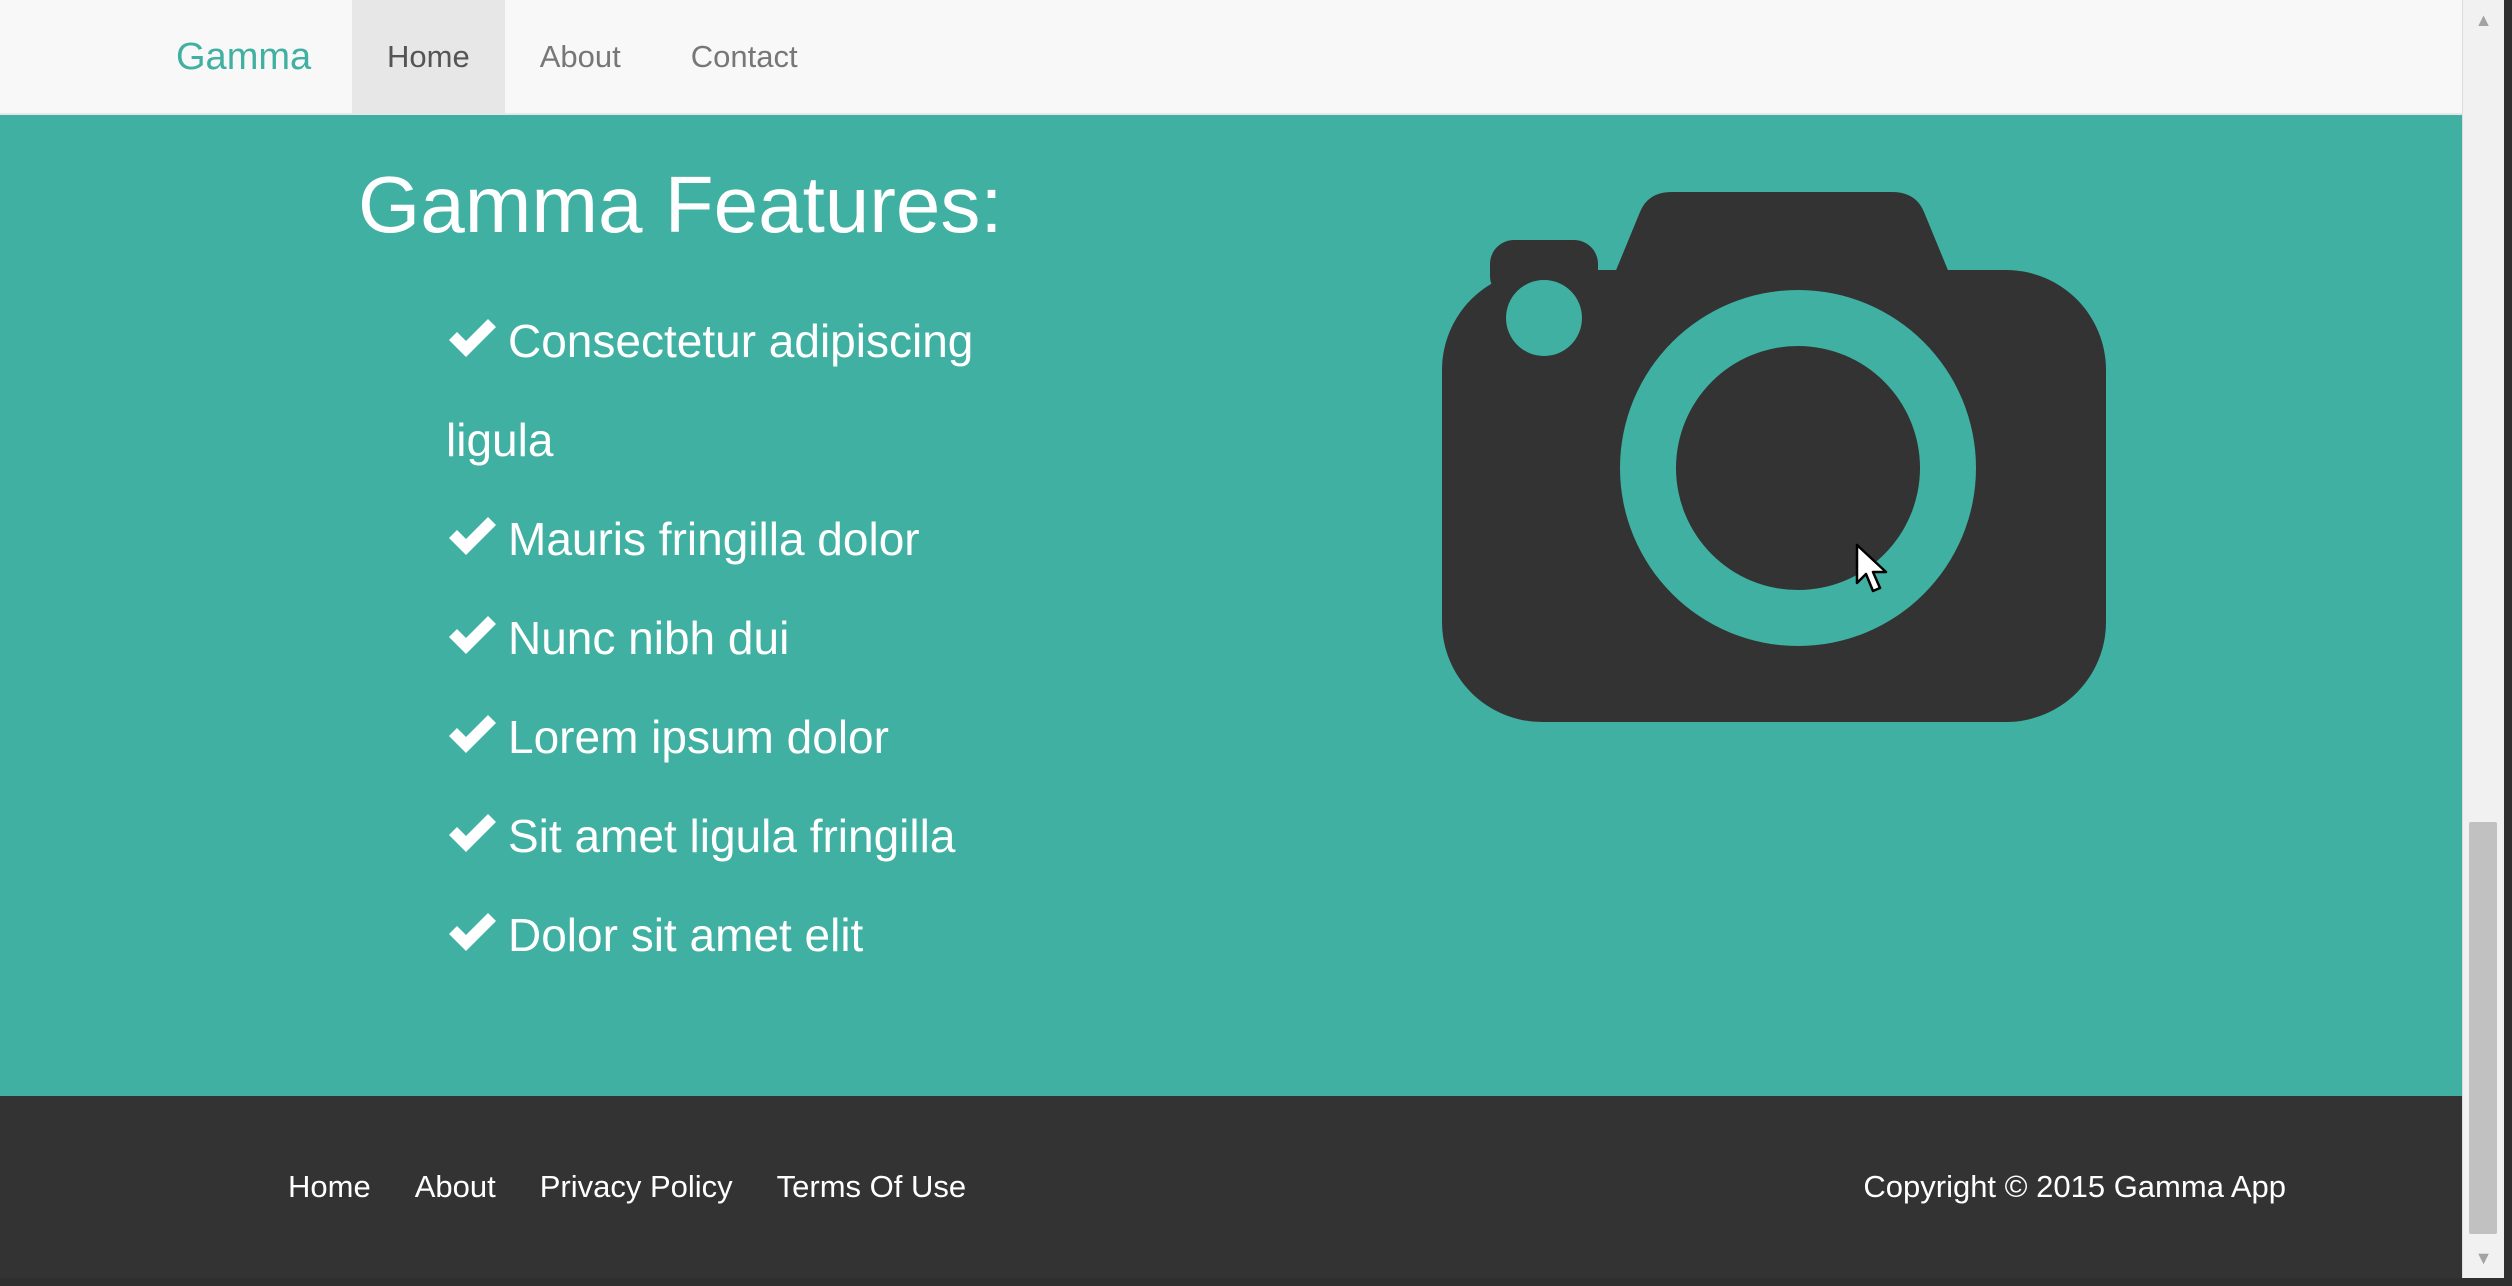 The width and height of the screenshot is (2512, 1286). What do you see at coordinates (871, 1187) in the screenshot?
I see `footer-link-terms-of-use: Terms Of Use` at bounding box center [871, 1187].